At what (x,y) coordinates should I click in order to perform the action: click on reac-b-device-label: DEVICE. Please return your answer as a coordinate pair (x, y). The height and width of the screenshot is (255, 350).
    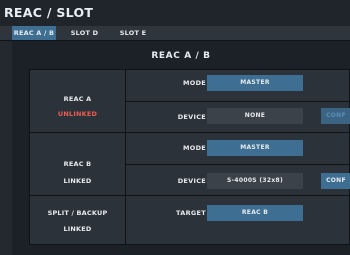
    Looking at the image, I should click on (191, 181).